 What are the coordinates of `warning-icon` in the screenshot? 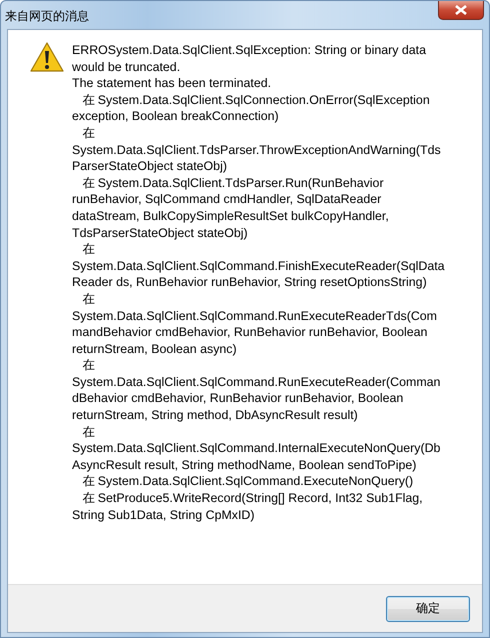 It's located at (47, 57).